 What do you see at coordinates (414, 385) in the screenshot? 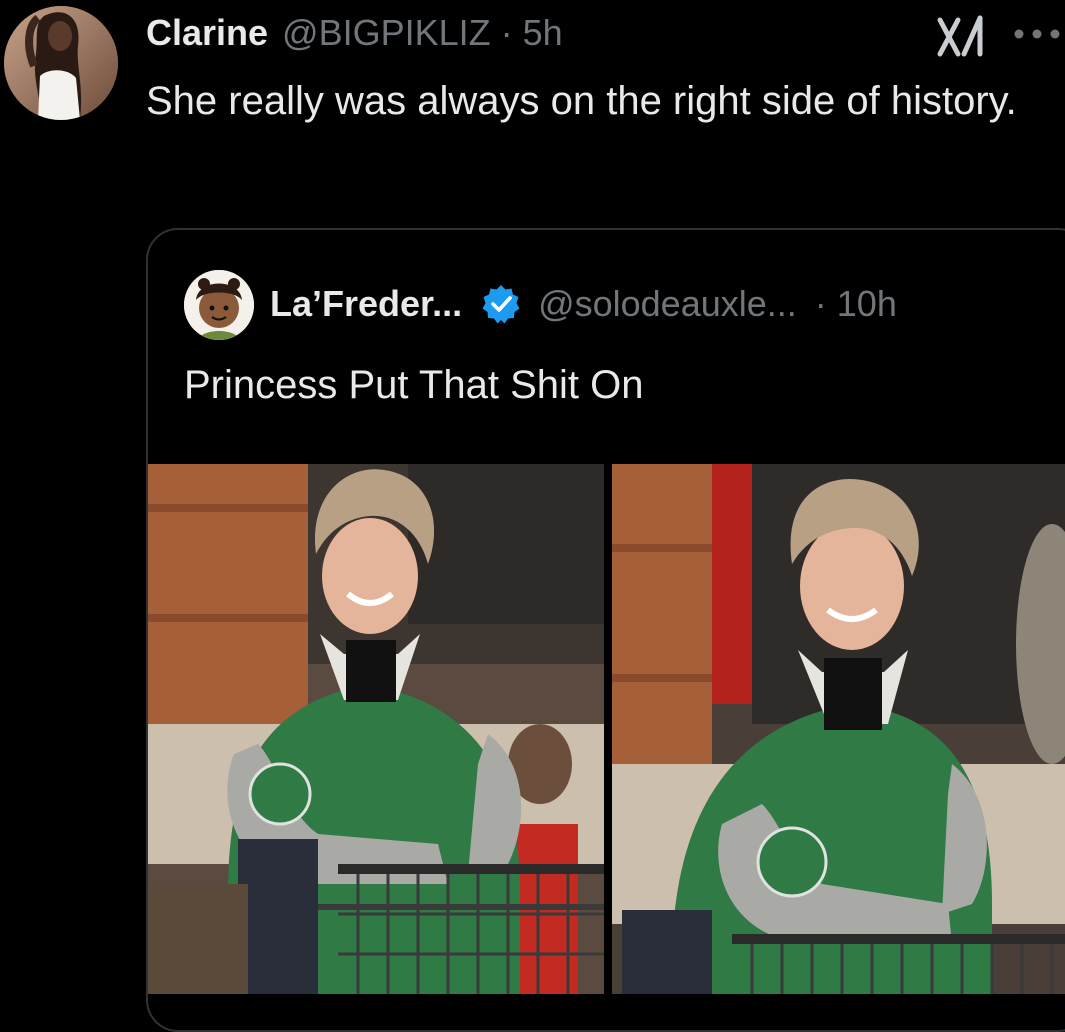
I see `quoted-tweet-text: Princess Put That Shit On` at bounding box center [414, 385].